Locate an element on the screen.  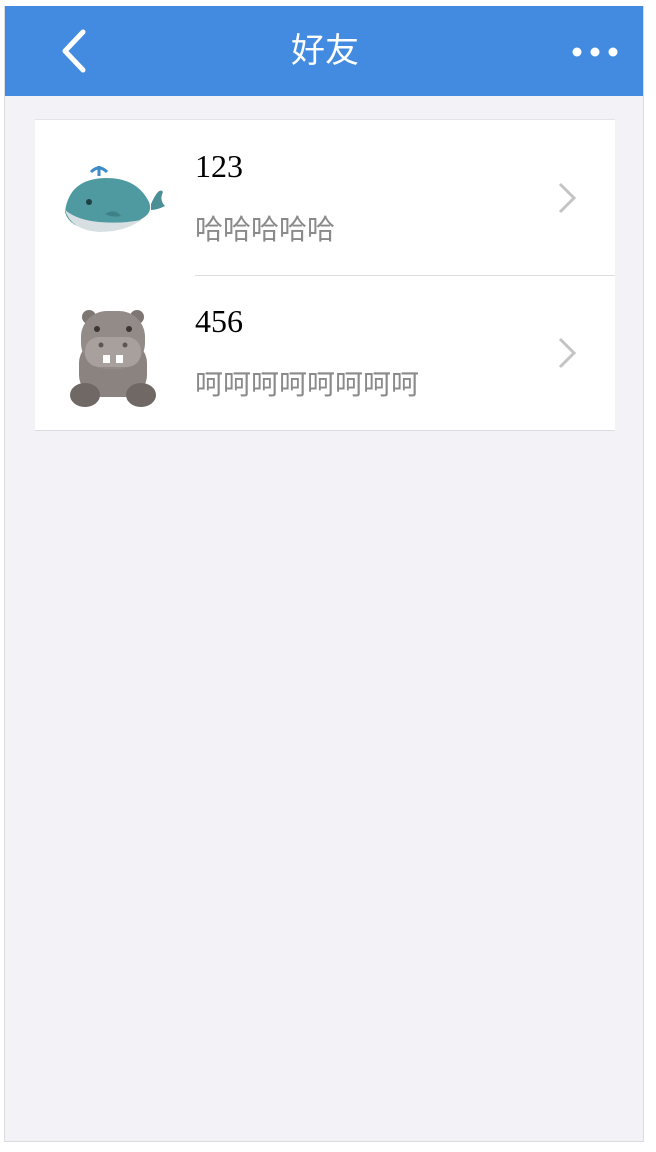
ellipsis-icon is located at coordinates (595, 52).